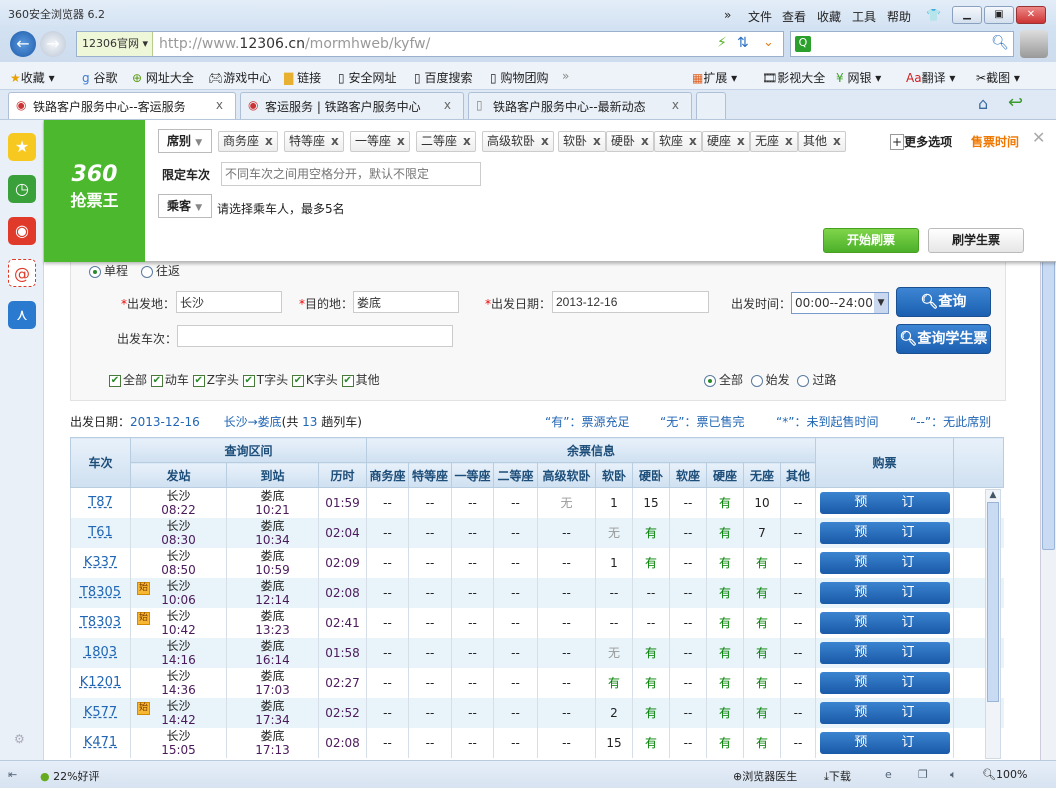  I want to click on bookmark-google: g 谷歌, so click(99, 77).